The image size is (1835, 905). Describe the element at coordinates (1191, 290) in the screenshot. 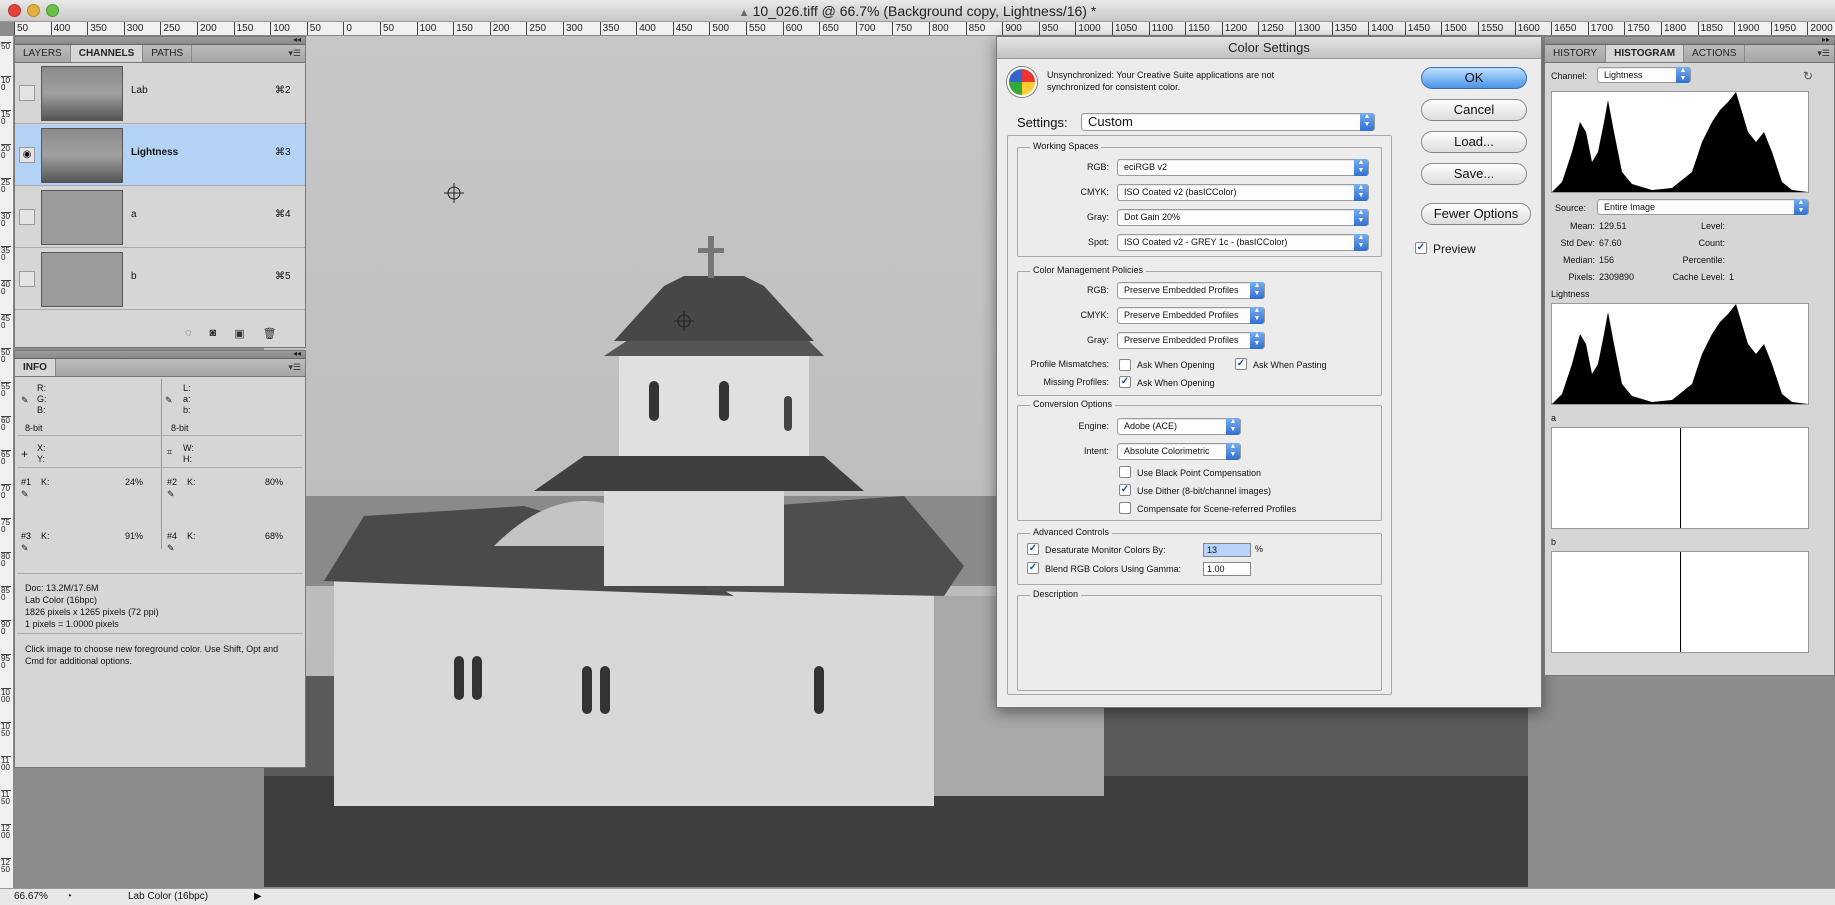

I see `policy-rgb-select: Preserve Embedded Profiles ▲ ▼` at that location.